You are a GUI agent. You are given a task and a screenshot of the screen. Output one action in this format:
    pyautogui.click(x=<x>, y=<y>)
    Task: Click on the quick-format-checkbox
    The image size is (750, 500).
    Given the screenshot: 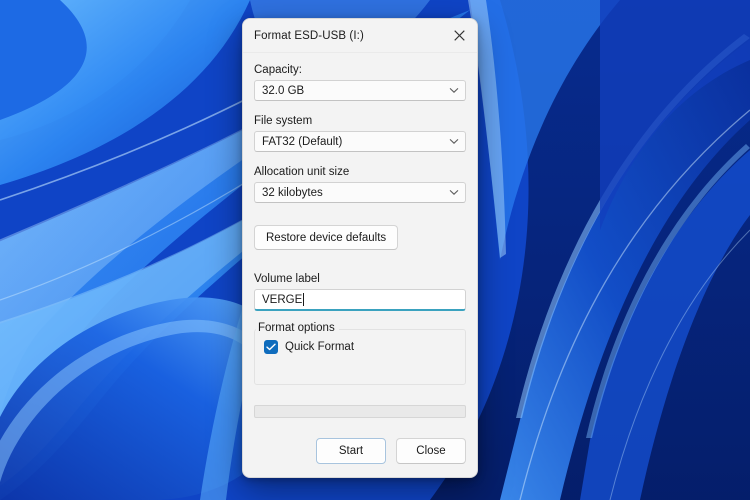 What is the action you would take?
    pyautogui.click(x=271, y=347)
    